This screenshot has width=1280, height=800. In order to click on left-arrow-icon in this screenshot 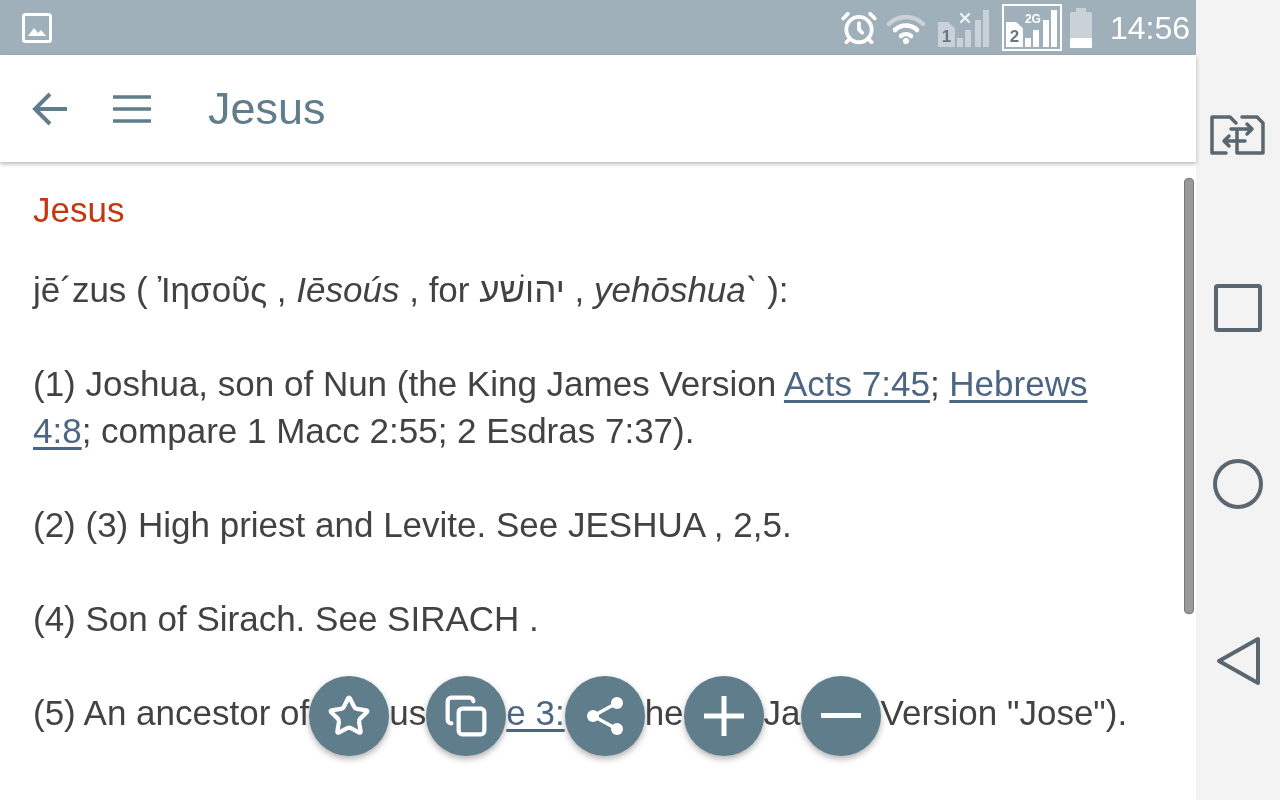, I will do `click(50, 108)`.